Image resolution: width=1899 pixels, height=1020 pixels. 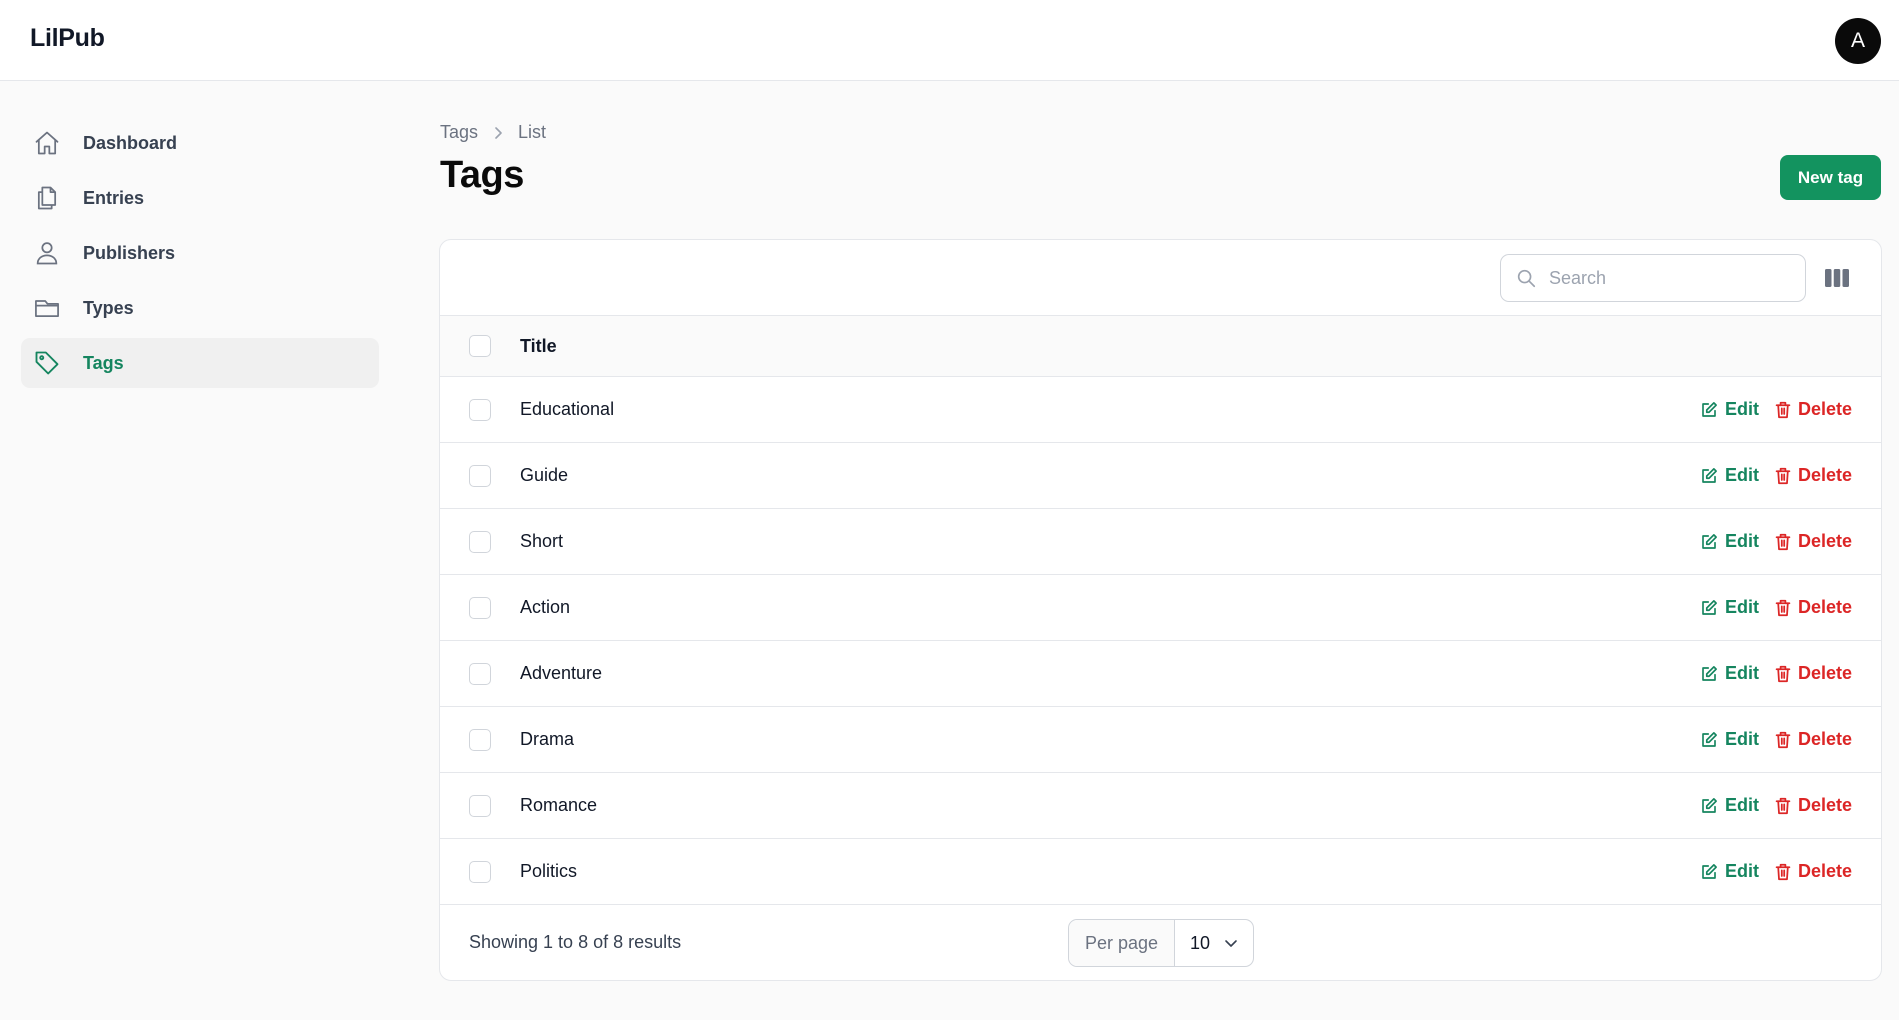 I want to click on results-summary: Showing 1 to 8 of 8 results, so click(x=575, y=942).